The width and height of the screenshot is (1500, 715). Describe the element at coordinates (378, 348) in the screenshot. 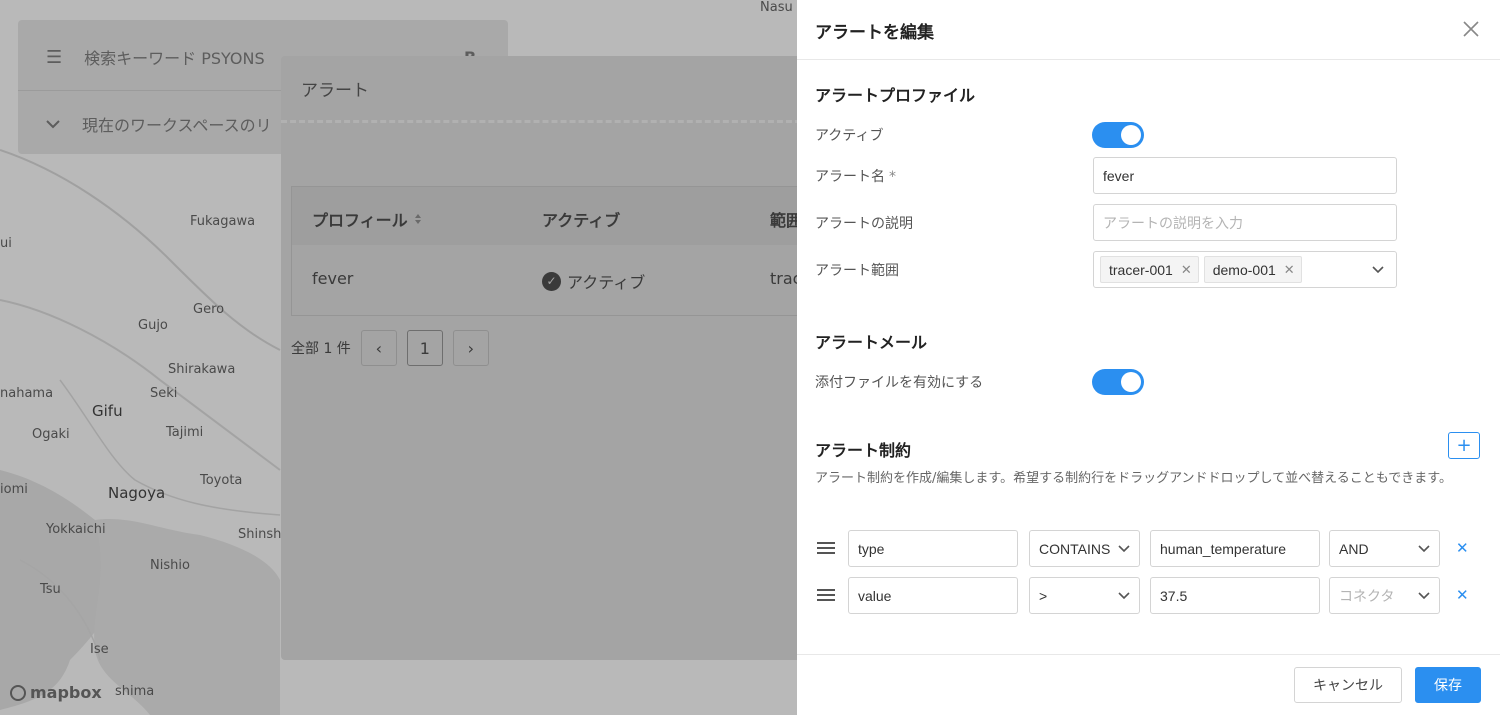

I see `prev-page-button: ‹` at that location.